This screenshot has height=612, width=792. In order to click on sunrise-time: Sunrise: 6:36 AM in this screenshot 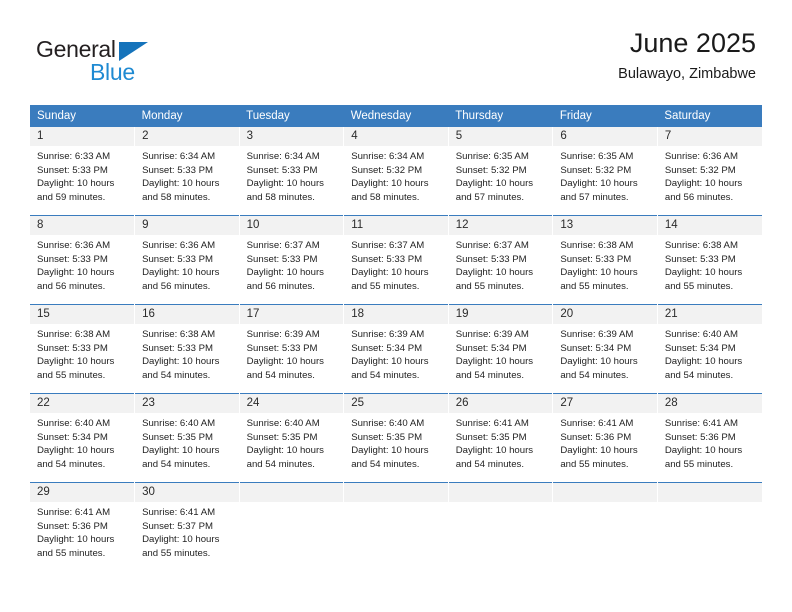, I will do `click(74, 245)`.